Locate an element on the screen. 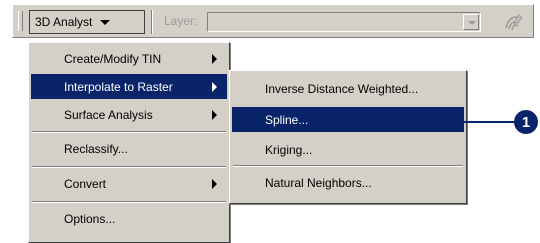  layer-label: Layer: is located at coordinates (181, 21).